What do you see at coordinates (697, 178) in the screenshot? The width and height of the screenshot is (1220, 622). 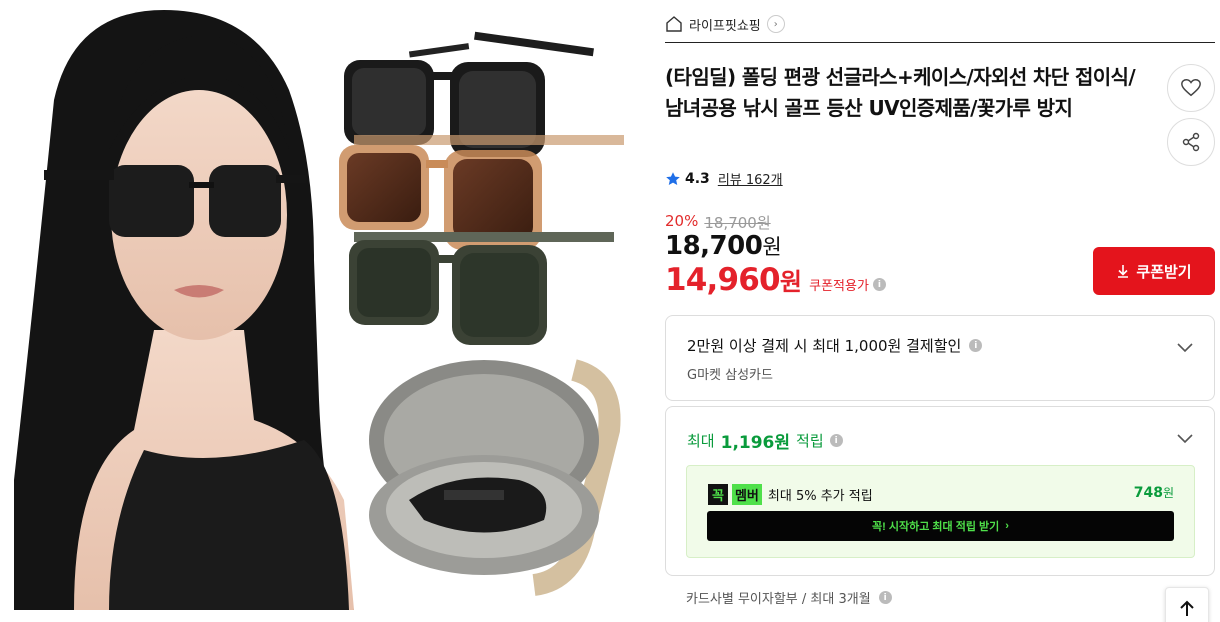 I see `rating-score: 4.3` at bounding box center [697, 178].